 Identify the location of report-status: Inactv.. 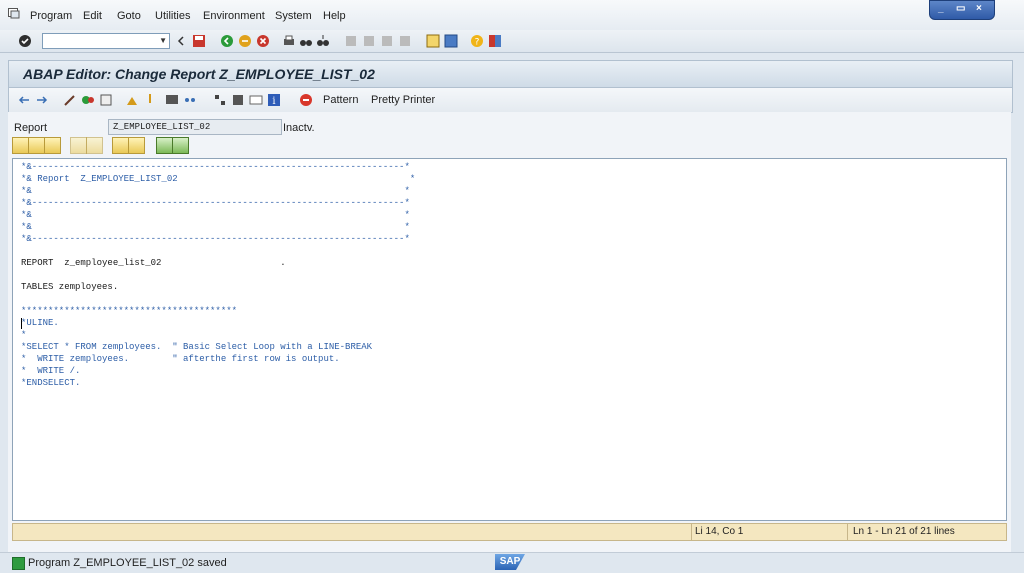
(299, 128).